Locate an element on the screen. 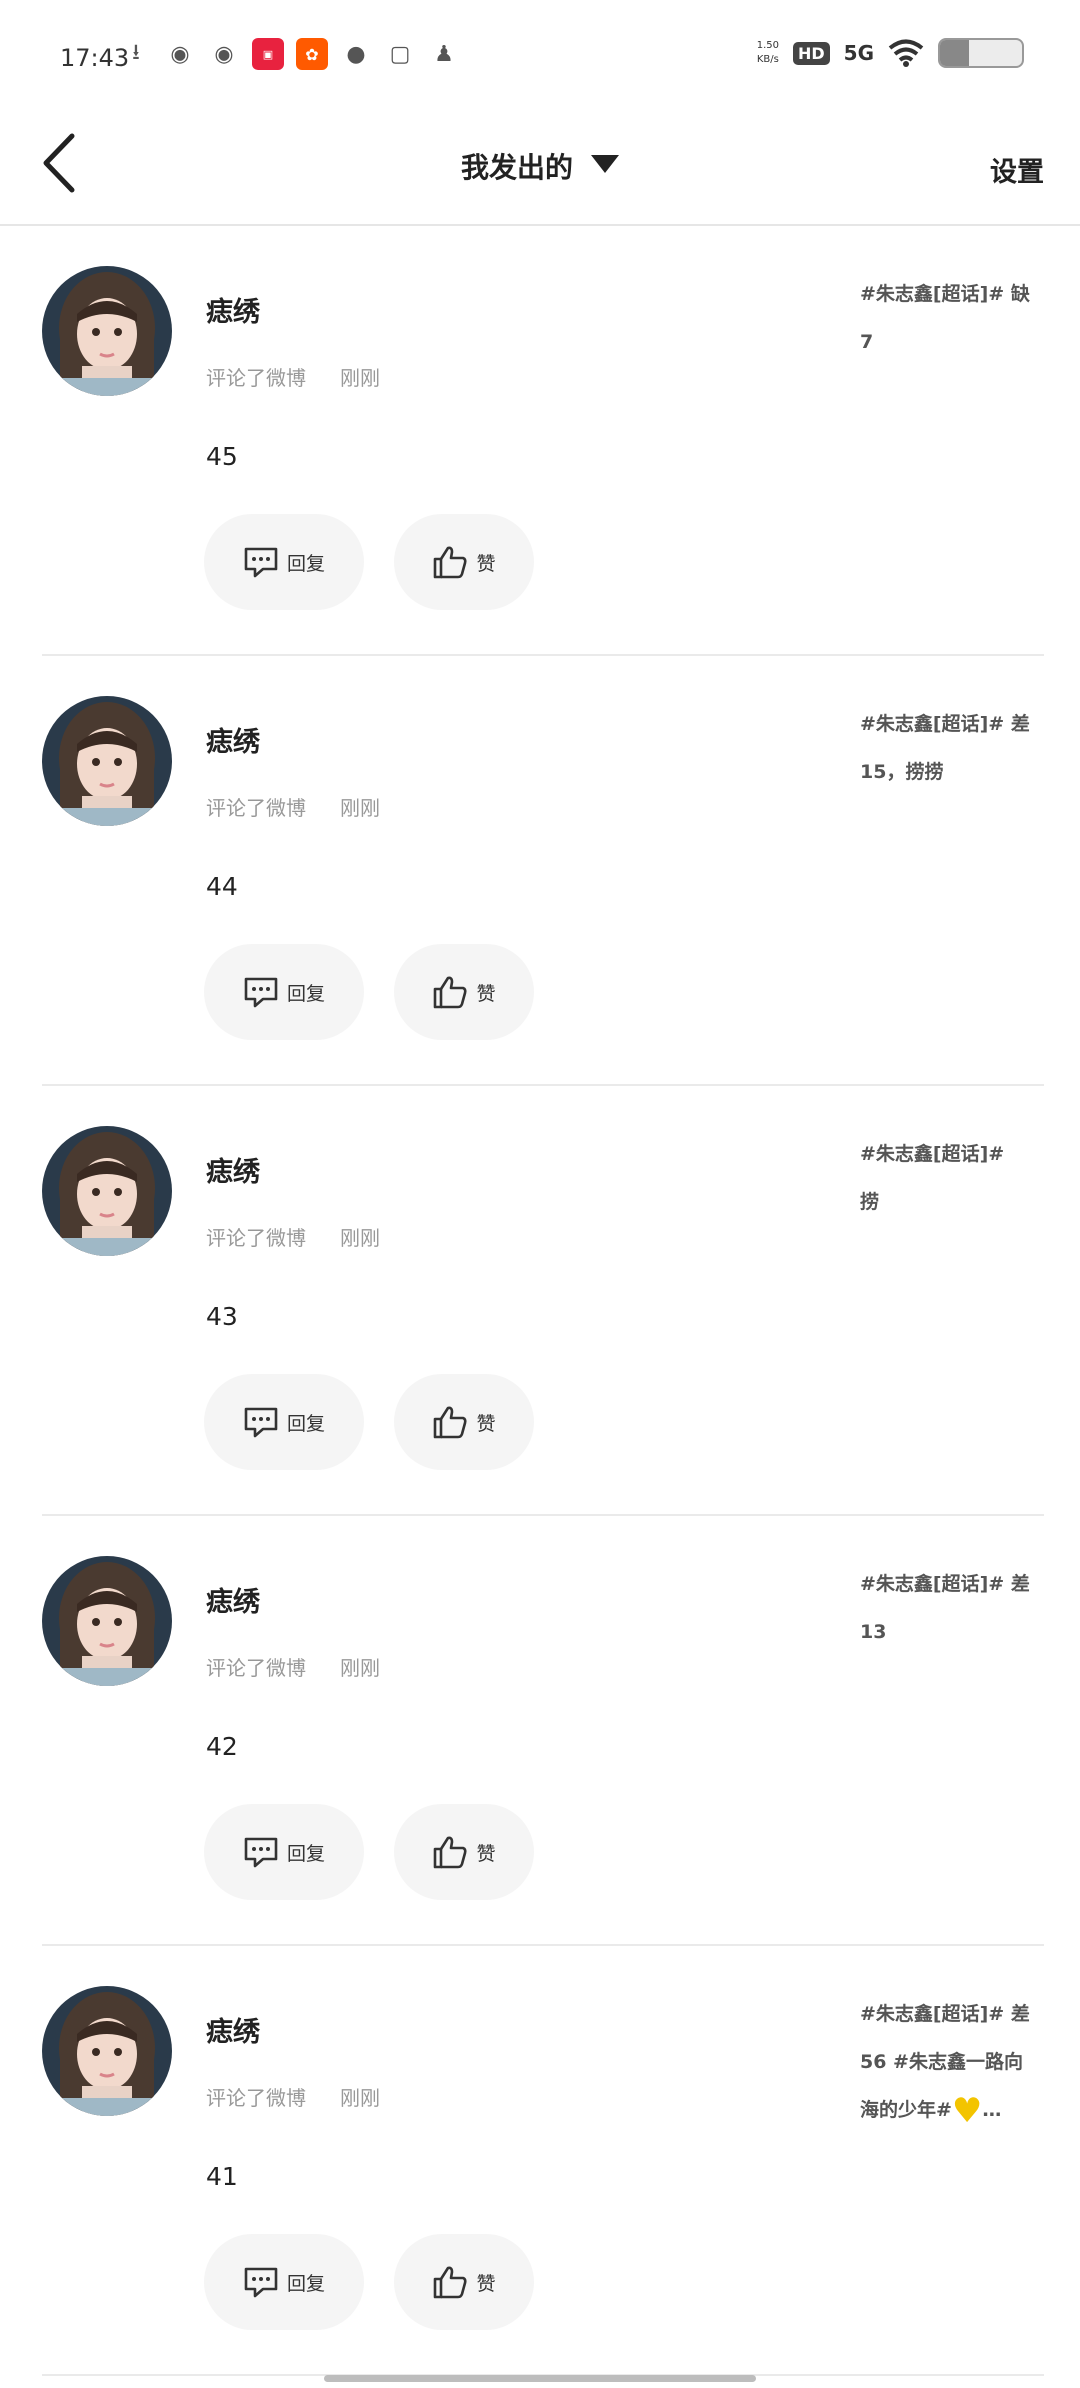  comment-content: 44 is located at coordinates (222, 886).